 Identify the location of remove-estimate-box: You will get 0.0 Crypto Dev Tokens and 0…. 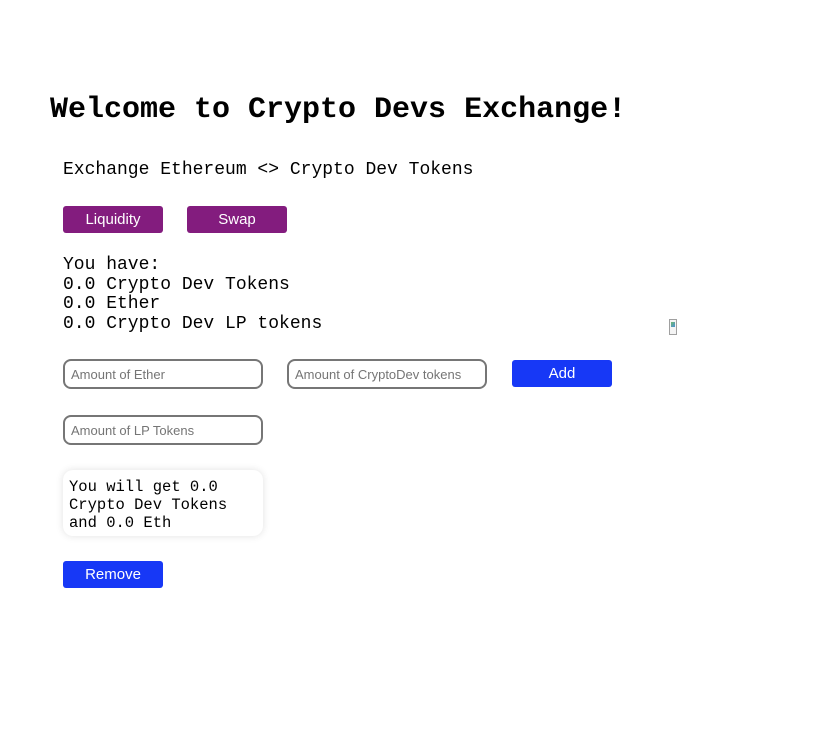
(163, 503).